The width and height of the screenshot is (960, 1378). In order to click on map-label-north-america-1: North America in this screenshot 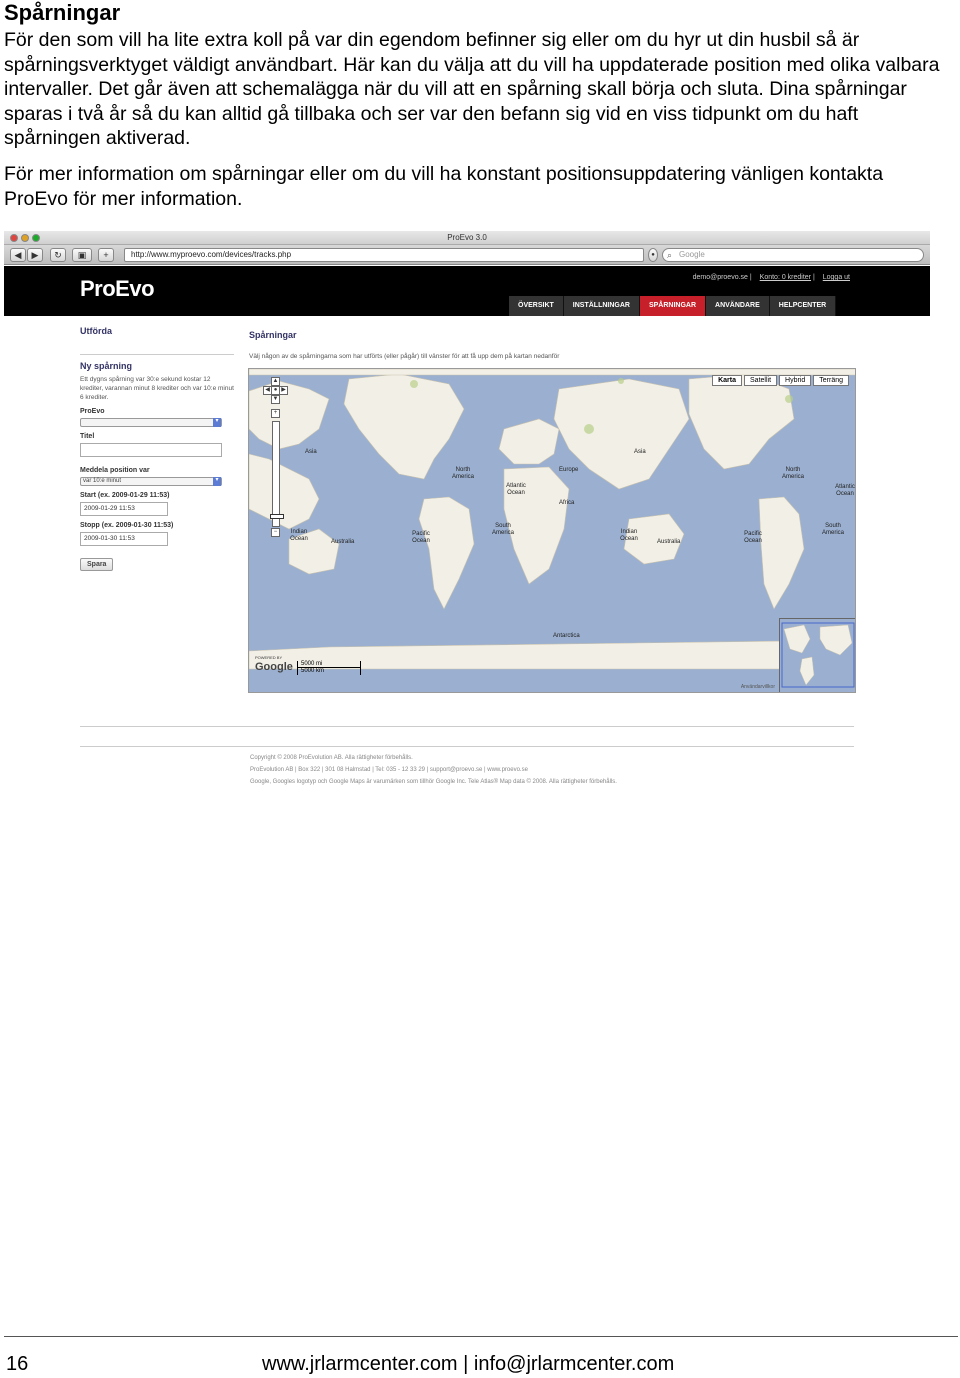, I will do `click(462, 473)`.